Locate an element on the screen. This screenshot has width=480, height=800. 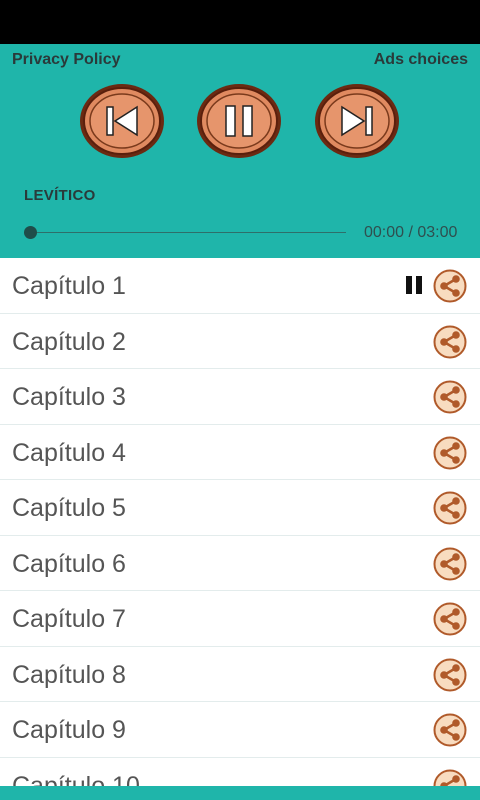
next-icon is located at coordinates (357, 121).